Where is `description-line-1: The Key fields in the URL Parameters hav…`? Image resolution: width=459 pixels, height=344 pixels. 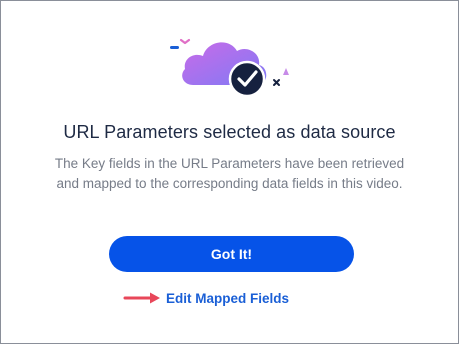 description-line-1: The Key fields in the URL Parameters hav… is located at coordinates (229, 163).